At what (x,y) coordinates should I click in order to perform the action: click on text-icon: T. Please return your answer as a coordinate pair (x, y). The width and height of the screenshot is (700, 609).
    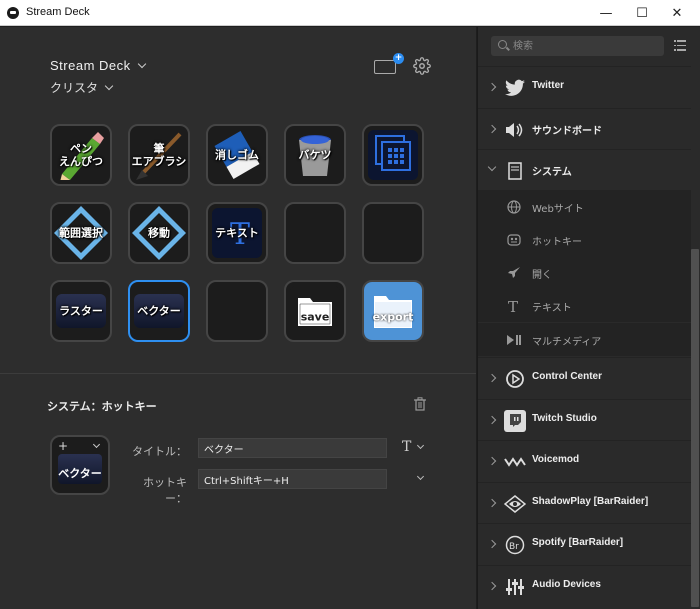
    Looking at the image, I should click on (514, 306).